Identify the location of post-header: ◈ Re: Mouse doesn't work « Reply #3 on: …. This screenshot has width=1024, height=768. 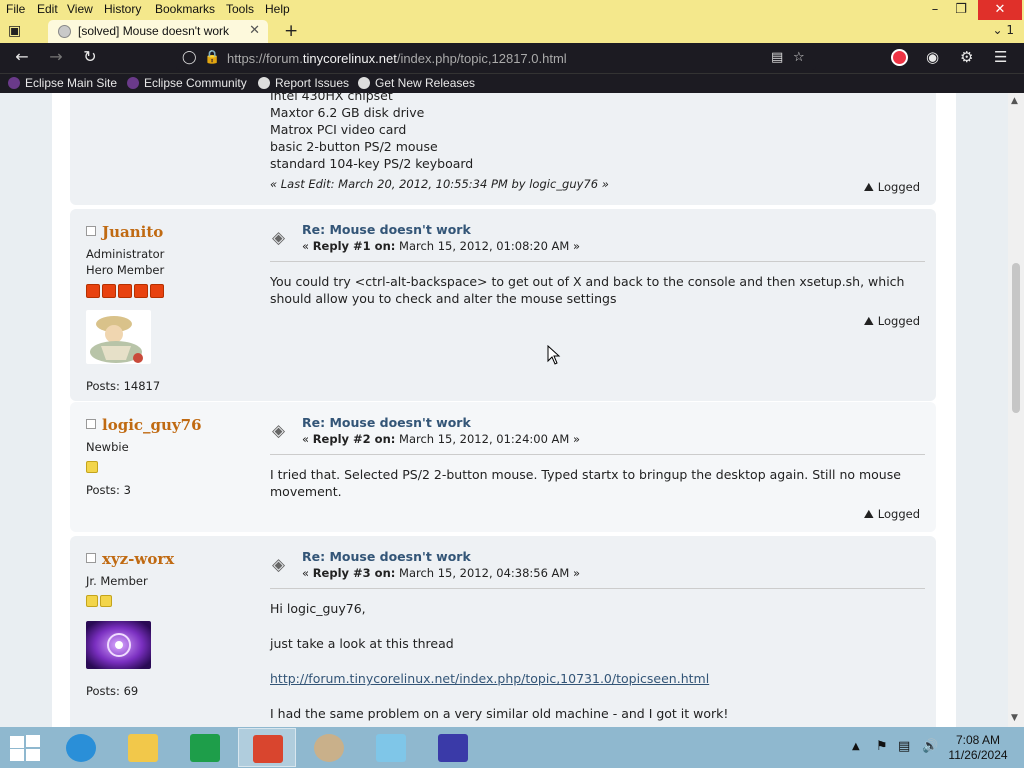
(597, 569).